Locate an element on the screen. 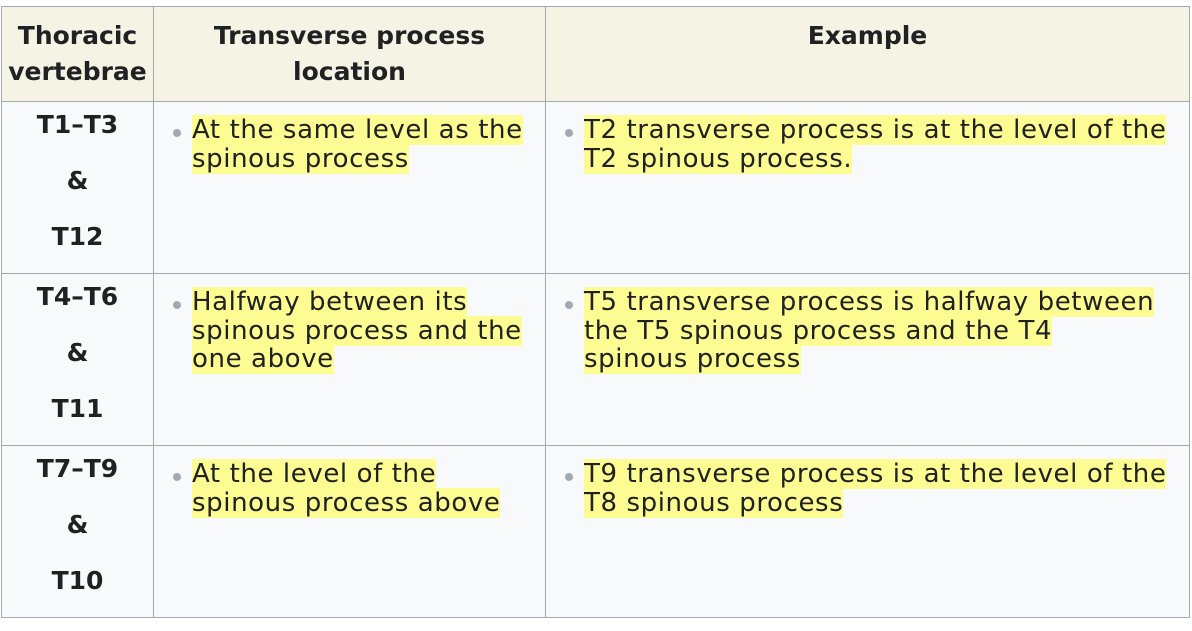  location-list: At the same level as the spinous process is located at coordinates (352, 144).